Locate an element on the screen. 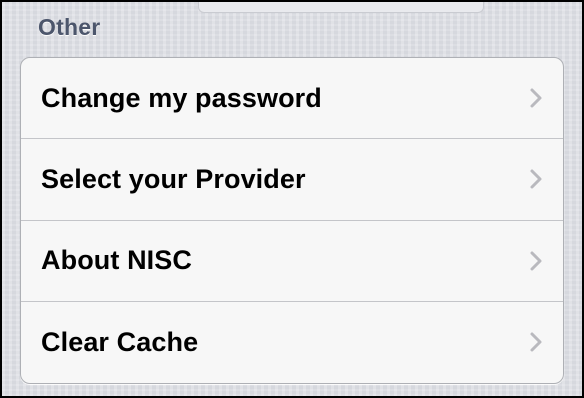  row-label: Change my password is located at coordinates (181, 97).